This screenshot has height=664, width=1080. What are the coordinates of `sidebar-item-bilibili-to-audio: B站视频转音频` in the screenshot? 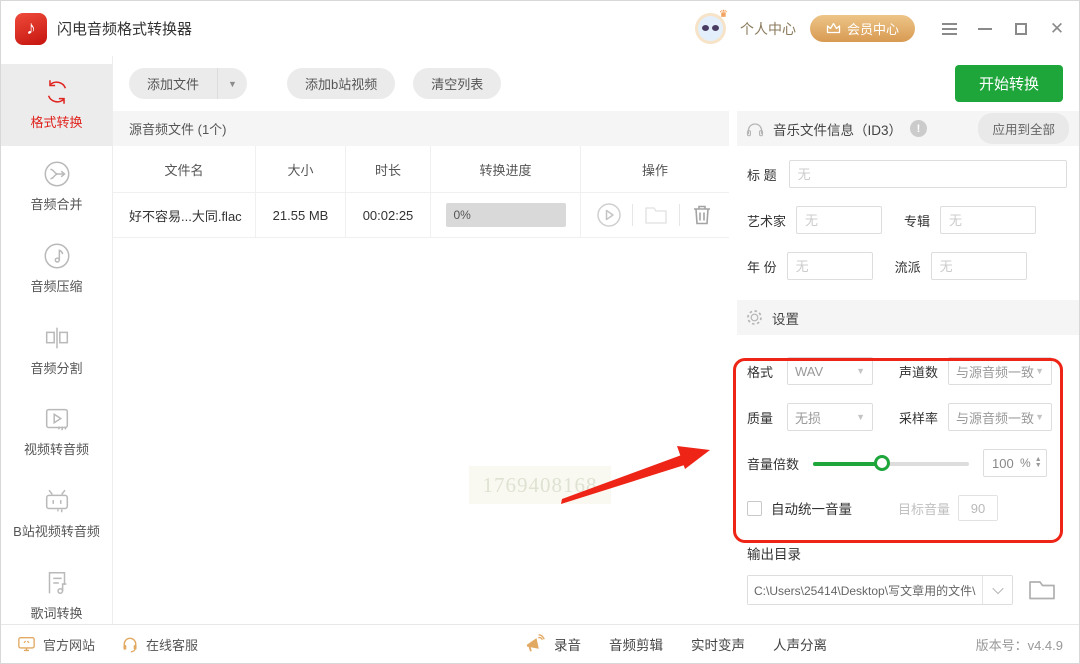 It's located at (56, 514).